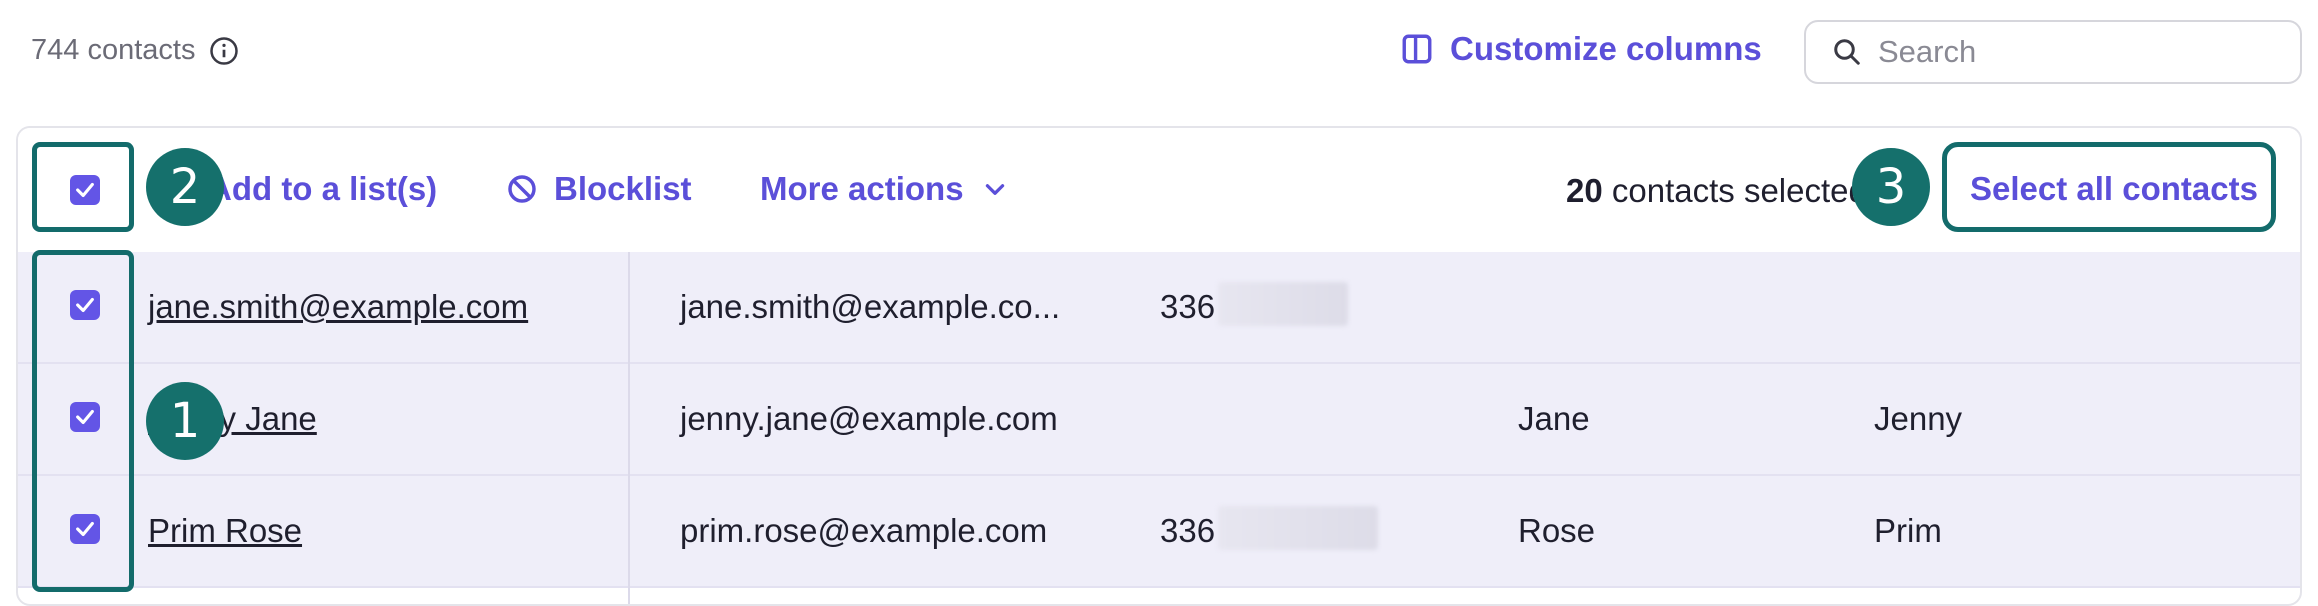 This screenshot has height=606, width=2318. Describe the element at coordinates (1606, 48) in the screenshot. I see `customize-columns-label: Customize columns` at that location.